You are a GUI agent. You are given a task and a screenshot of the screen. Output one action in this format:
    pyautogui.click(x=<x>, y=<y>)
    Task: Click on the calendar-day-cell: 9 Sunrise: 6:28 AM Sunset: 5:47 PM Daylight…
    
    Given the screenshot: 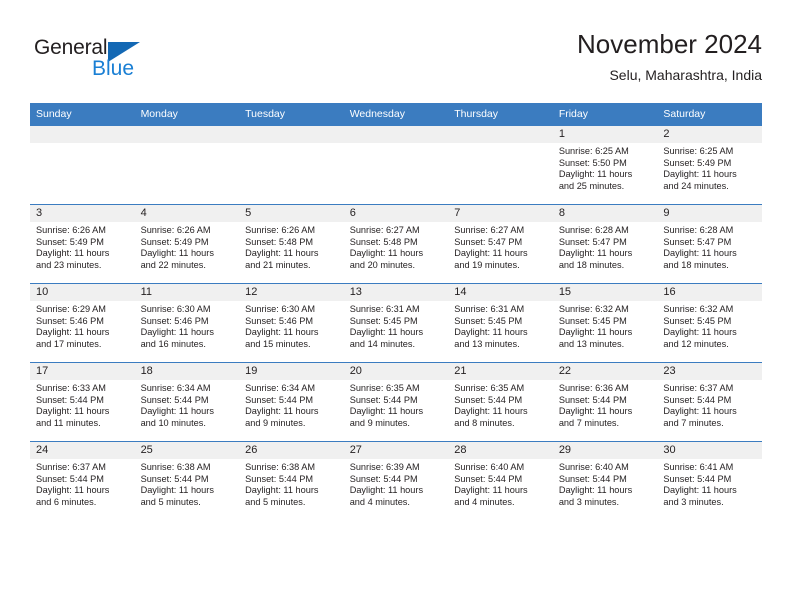 What is the action you would take?
    pyautogui.click(x=709, y=244)
    